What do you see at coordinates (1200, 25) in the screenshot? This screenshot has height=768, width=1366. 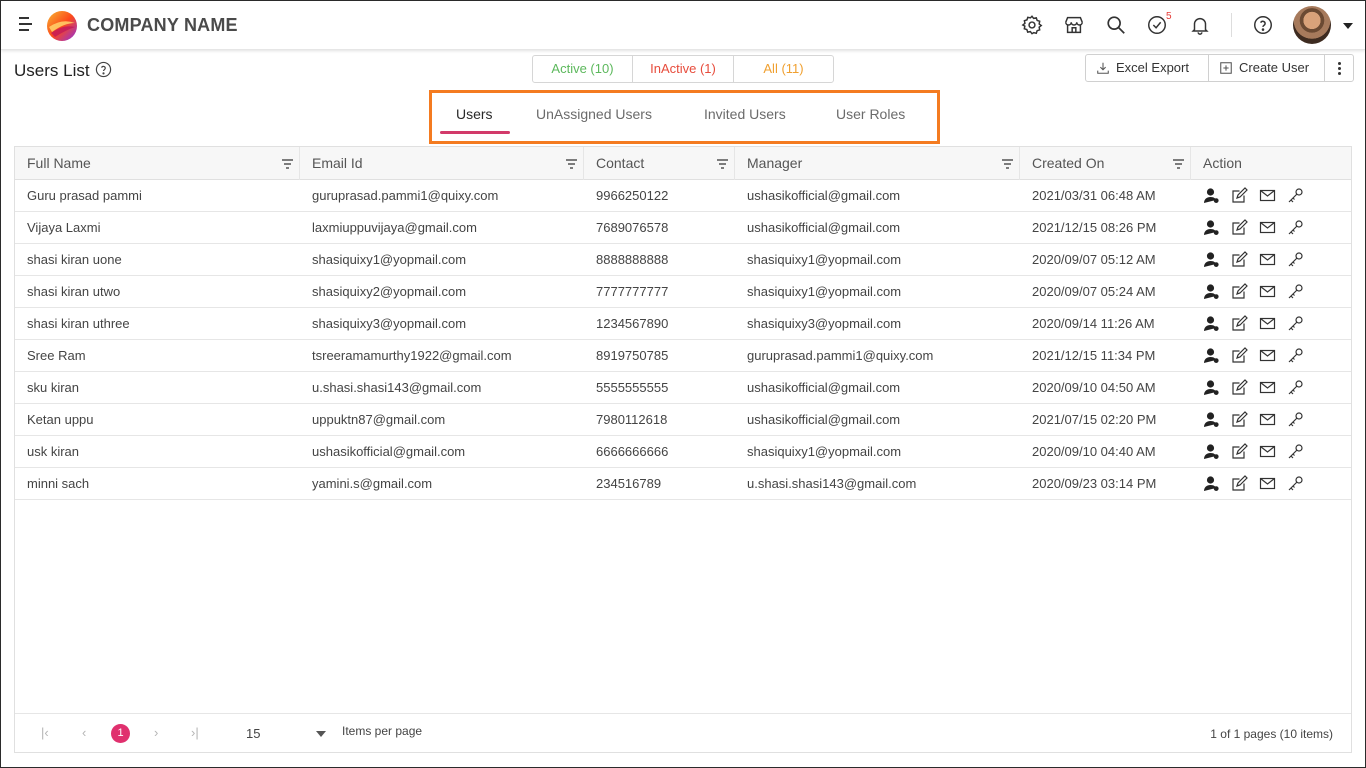 I see `bell-icon` at bounding box center [1200, 25].